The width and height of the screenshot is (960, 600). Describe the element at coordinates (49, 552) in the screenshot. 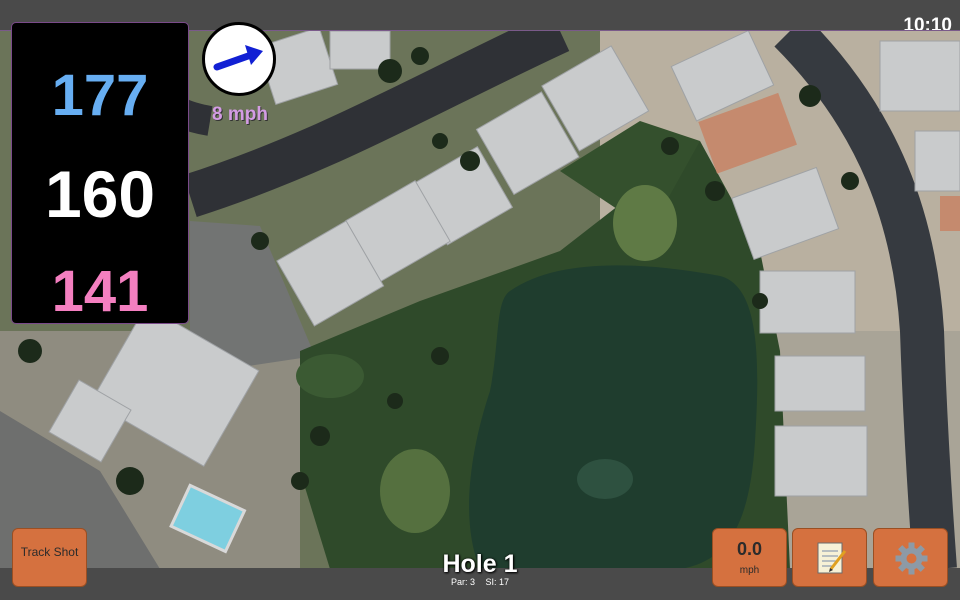

I see `track-shot-label: Track Shot` at that location.